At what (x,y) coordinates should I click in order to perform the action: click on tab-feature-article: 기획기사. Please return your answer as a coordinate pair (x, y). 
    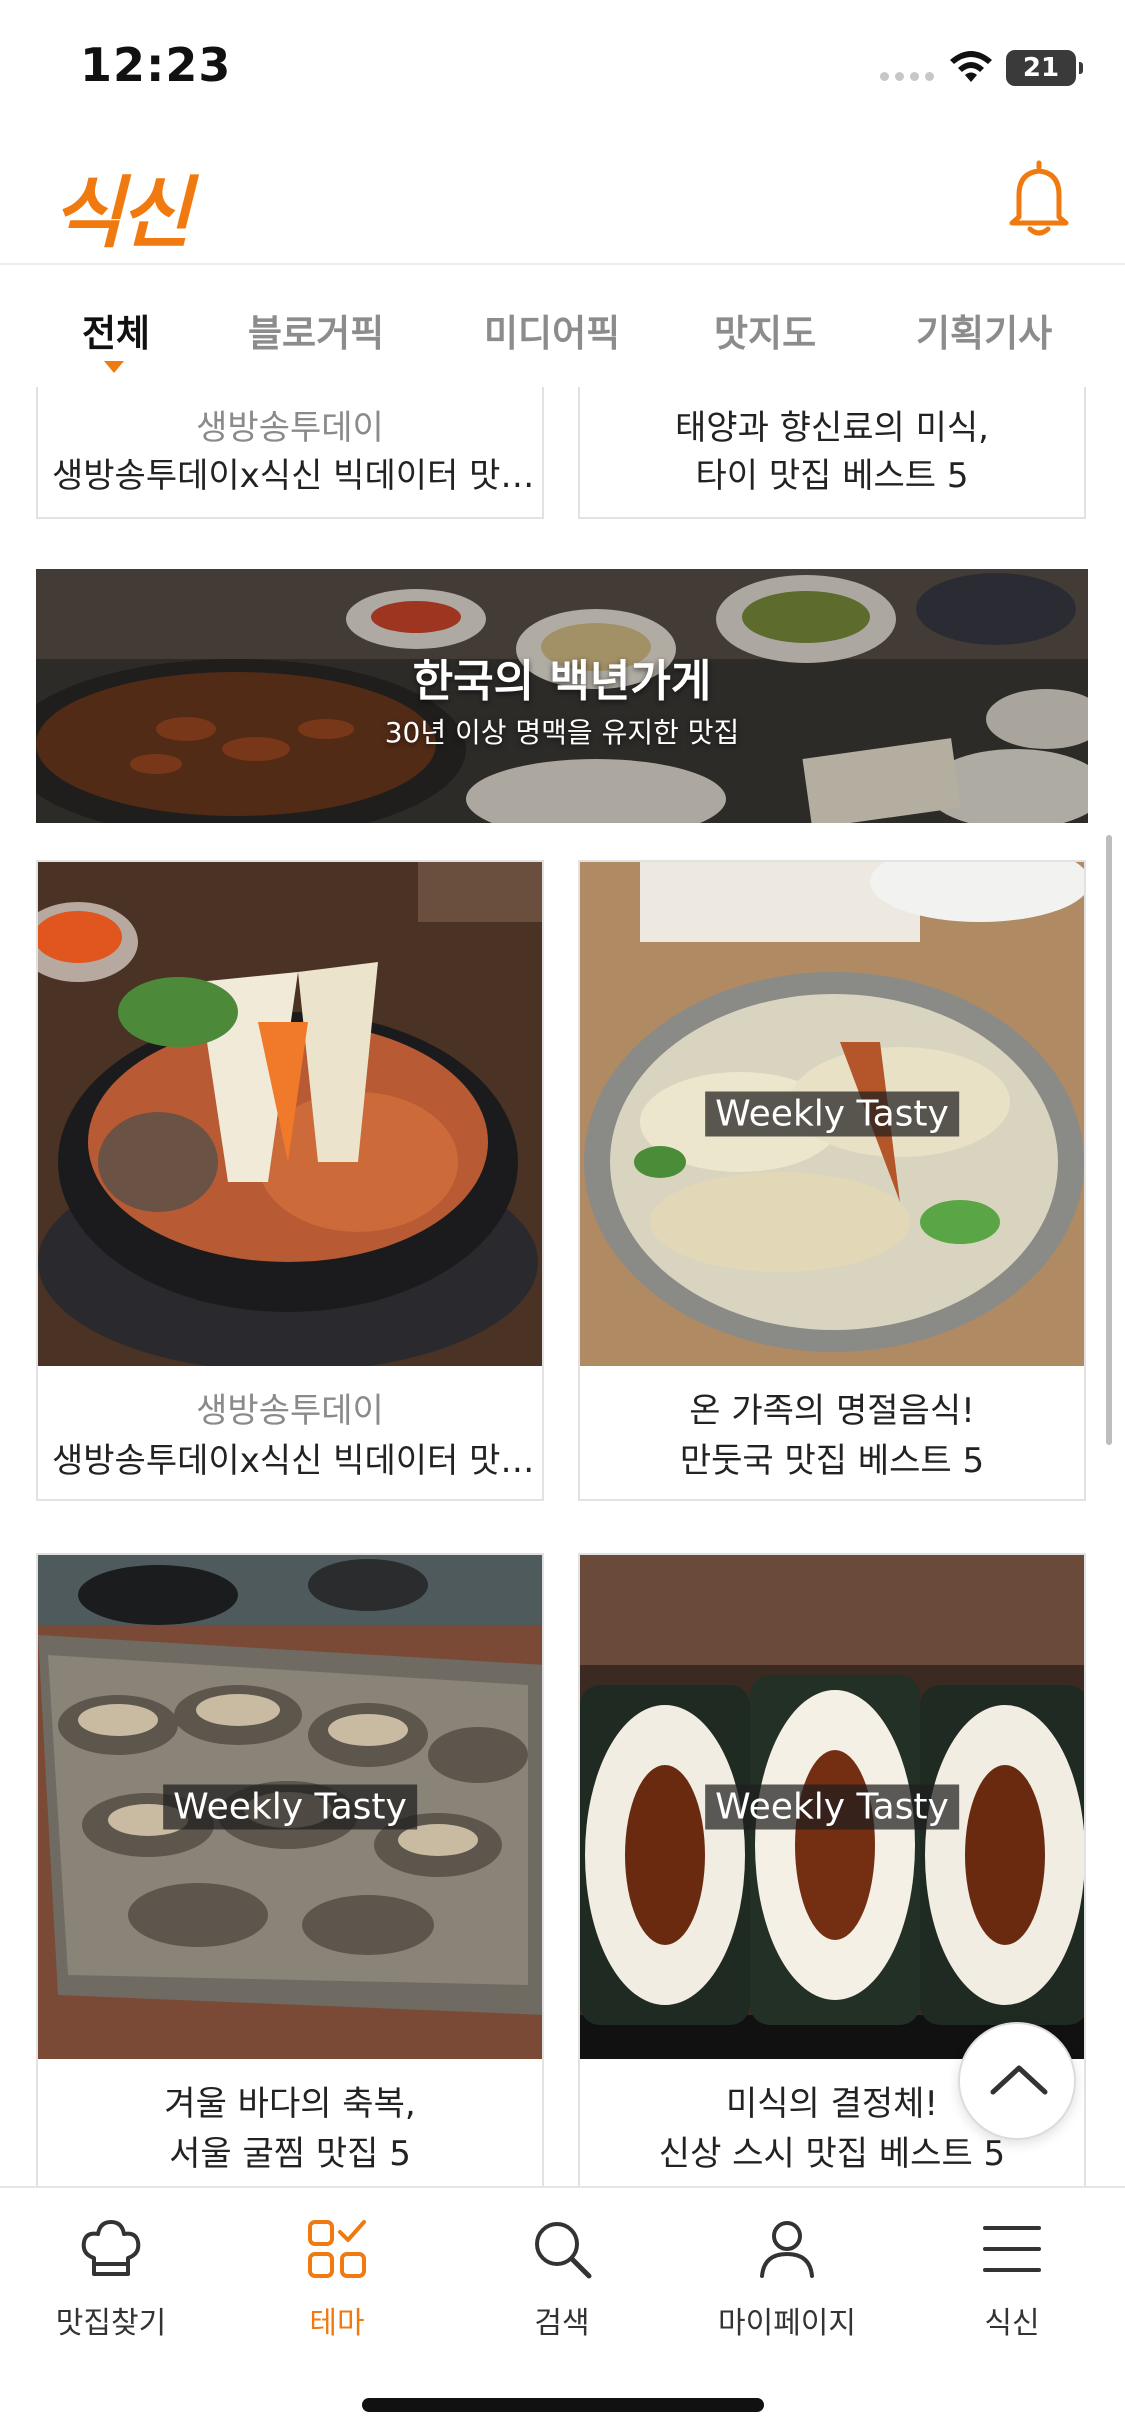
    Looking at the image, I should click on (984, 330).